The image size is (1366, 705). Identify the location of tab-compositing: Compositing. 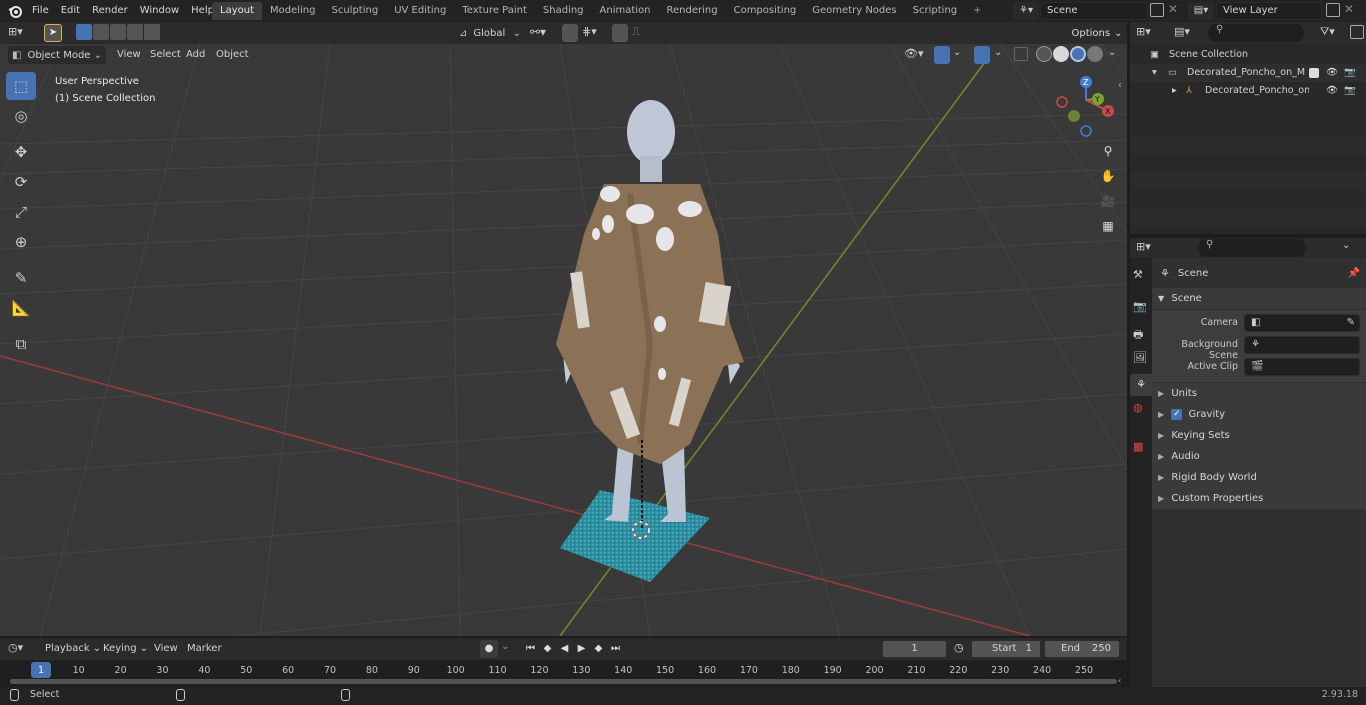
(765, 11).